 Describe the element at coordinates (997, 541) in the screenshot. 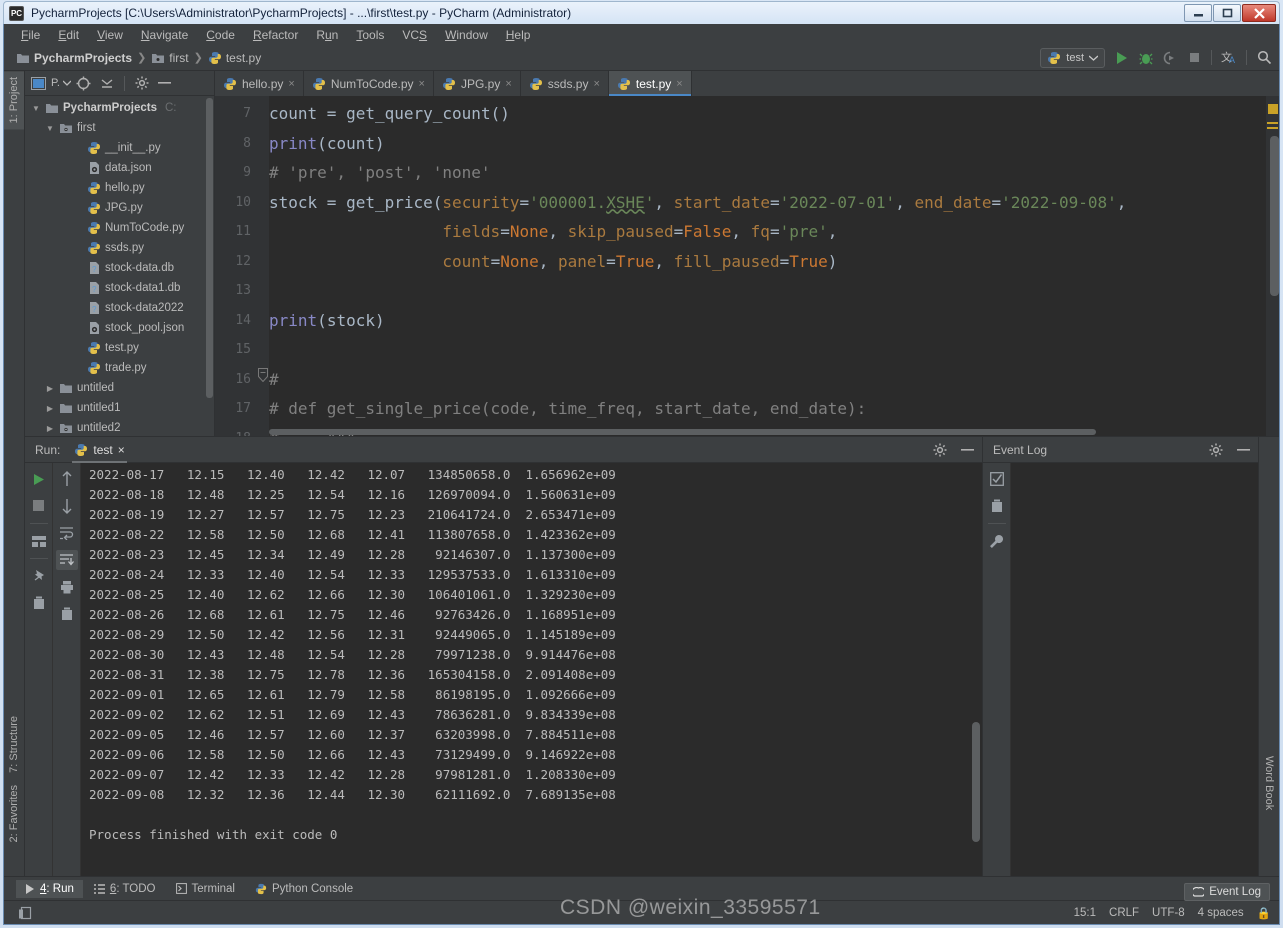

I see `event-log-settings-wrench-button` at that location.